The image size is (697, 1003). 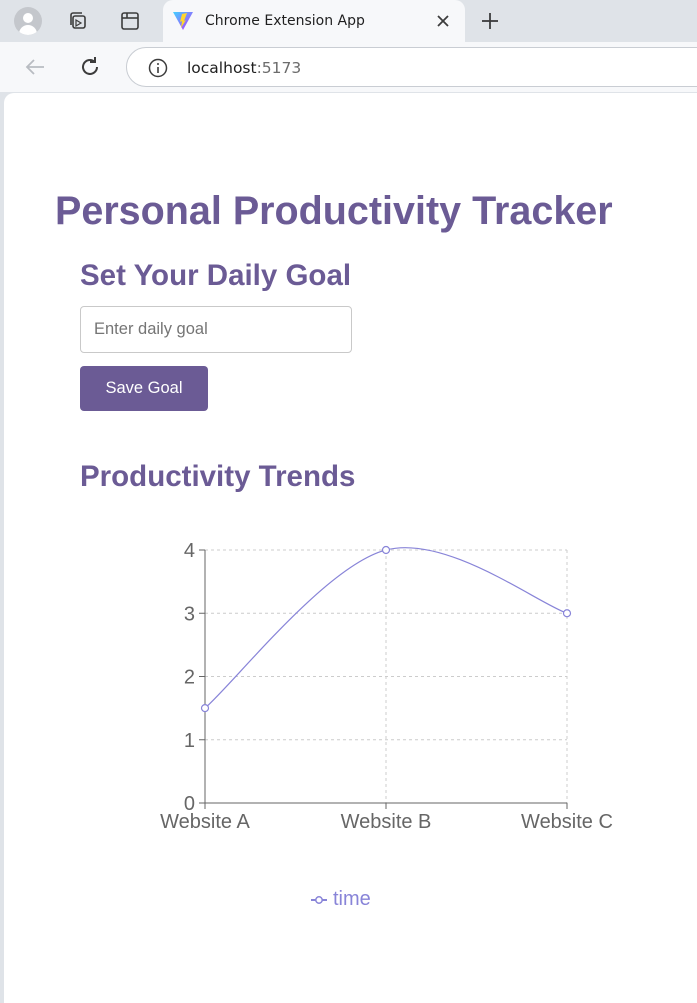 I want to click on x-tick-label: Website B, so click(x=386, y=822).